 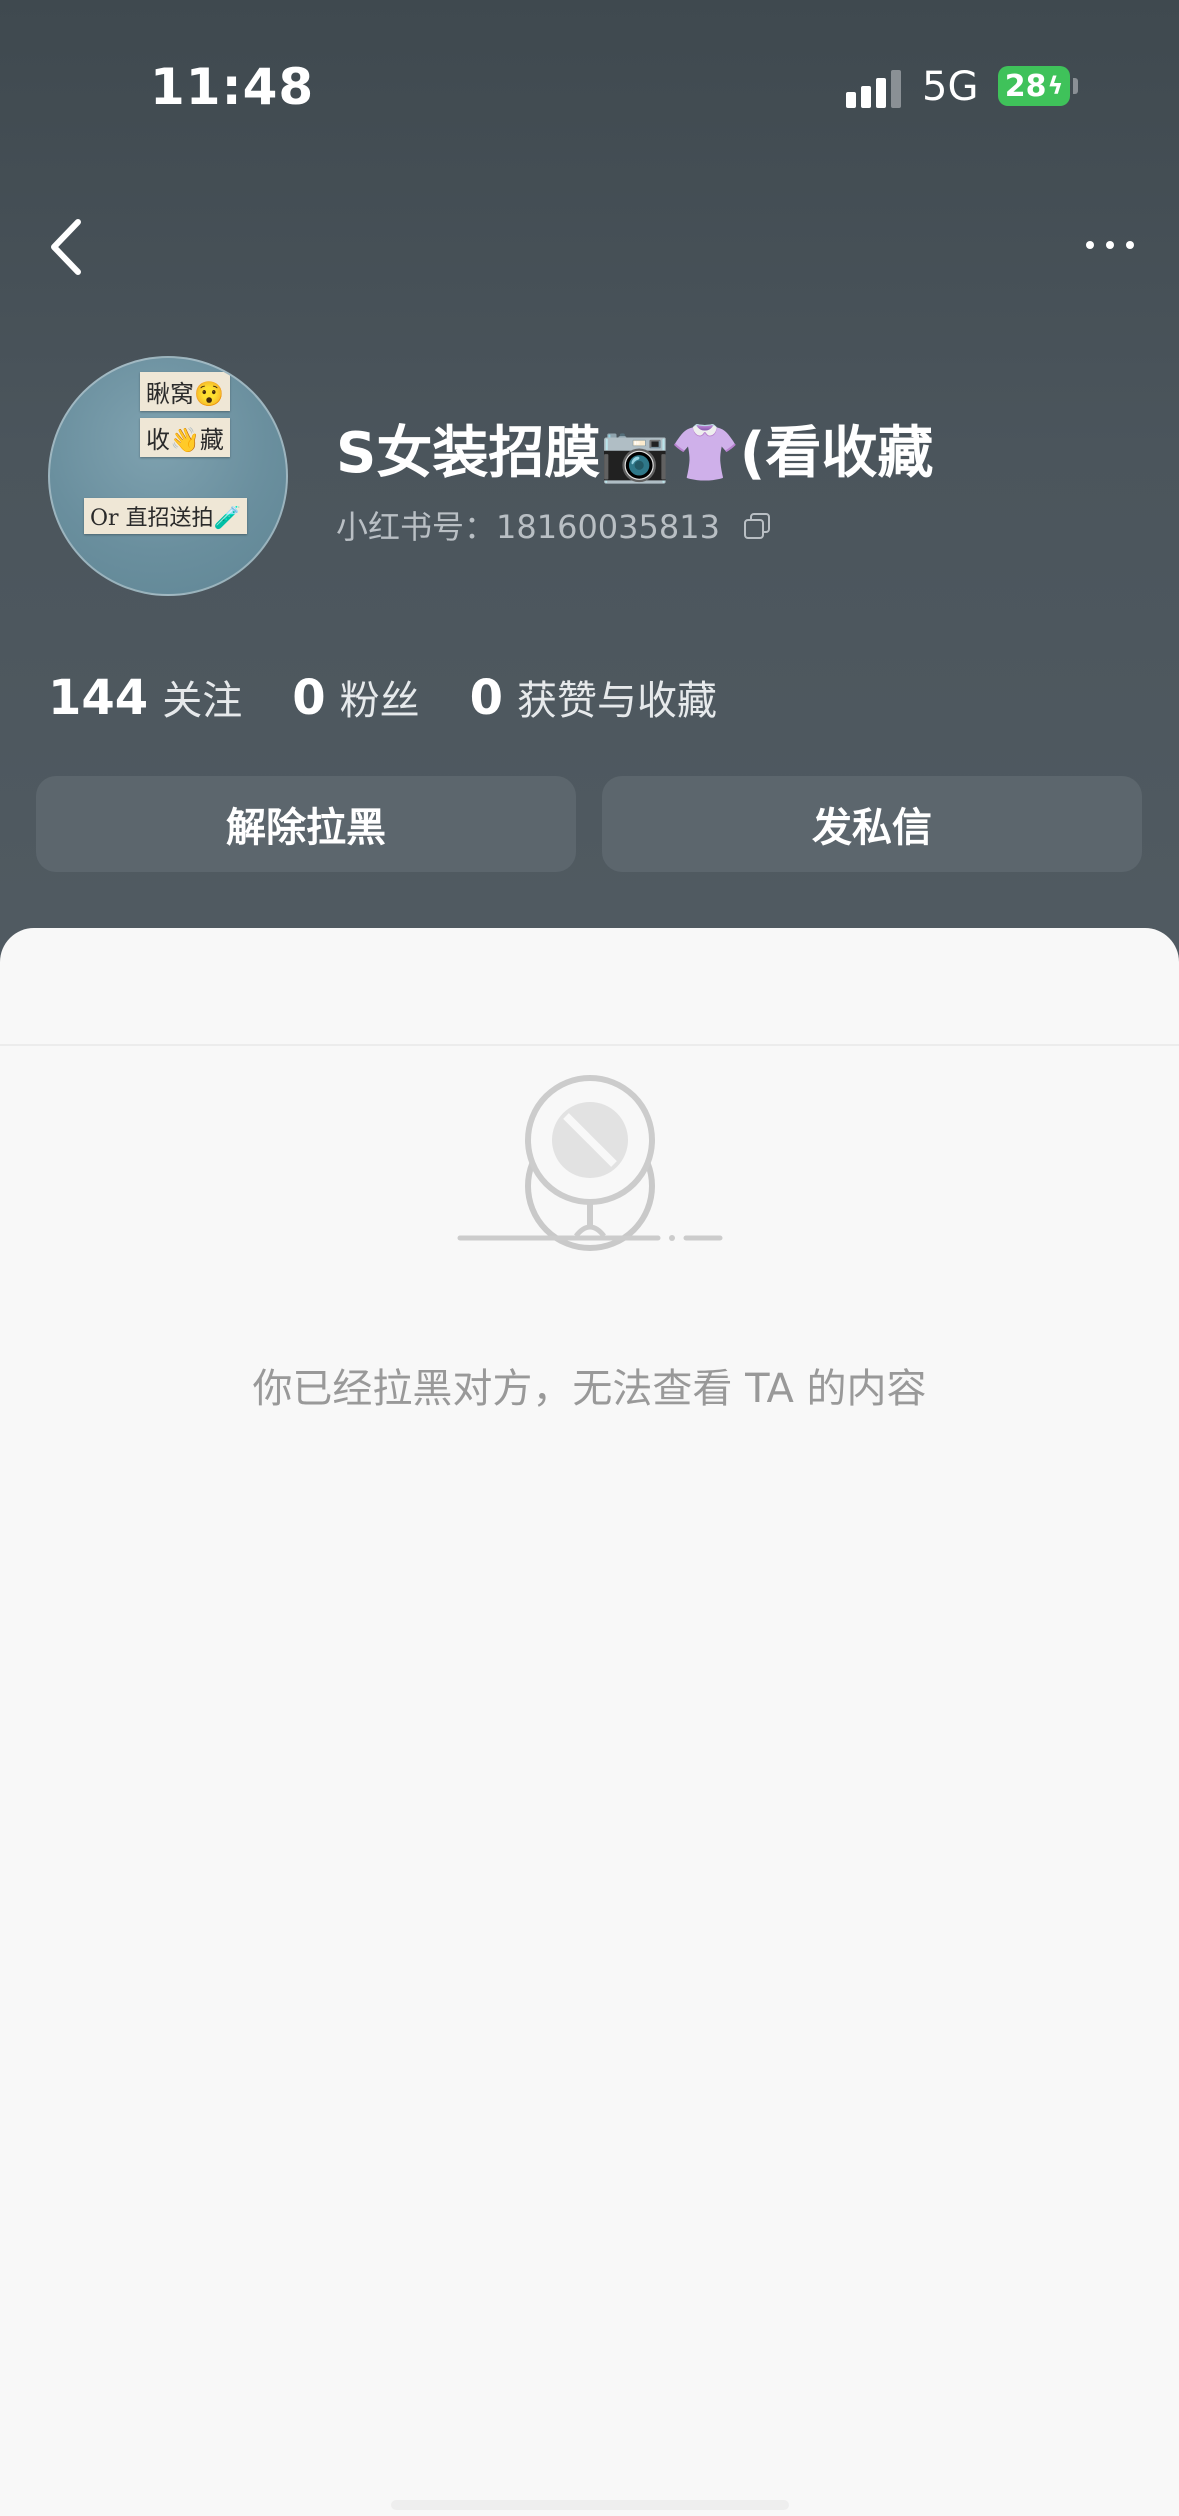 I want to click on profile-name: S女装招膜📷👚(看收藏, so click(x=635, y=453).